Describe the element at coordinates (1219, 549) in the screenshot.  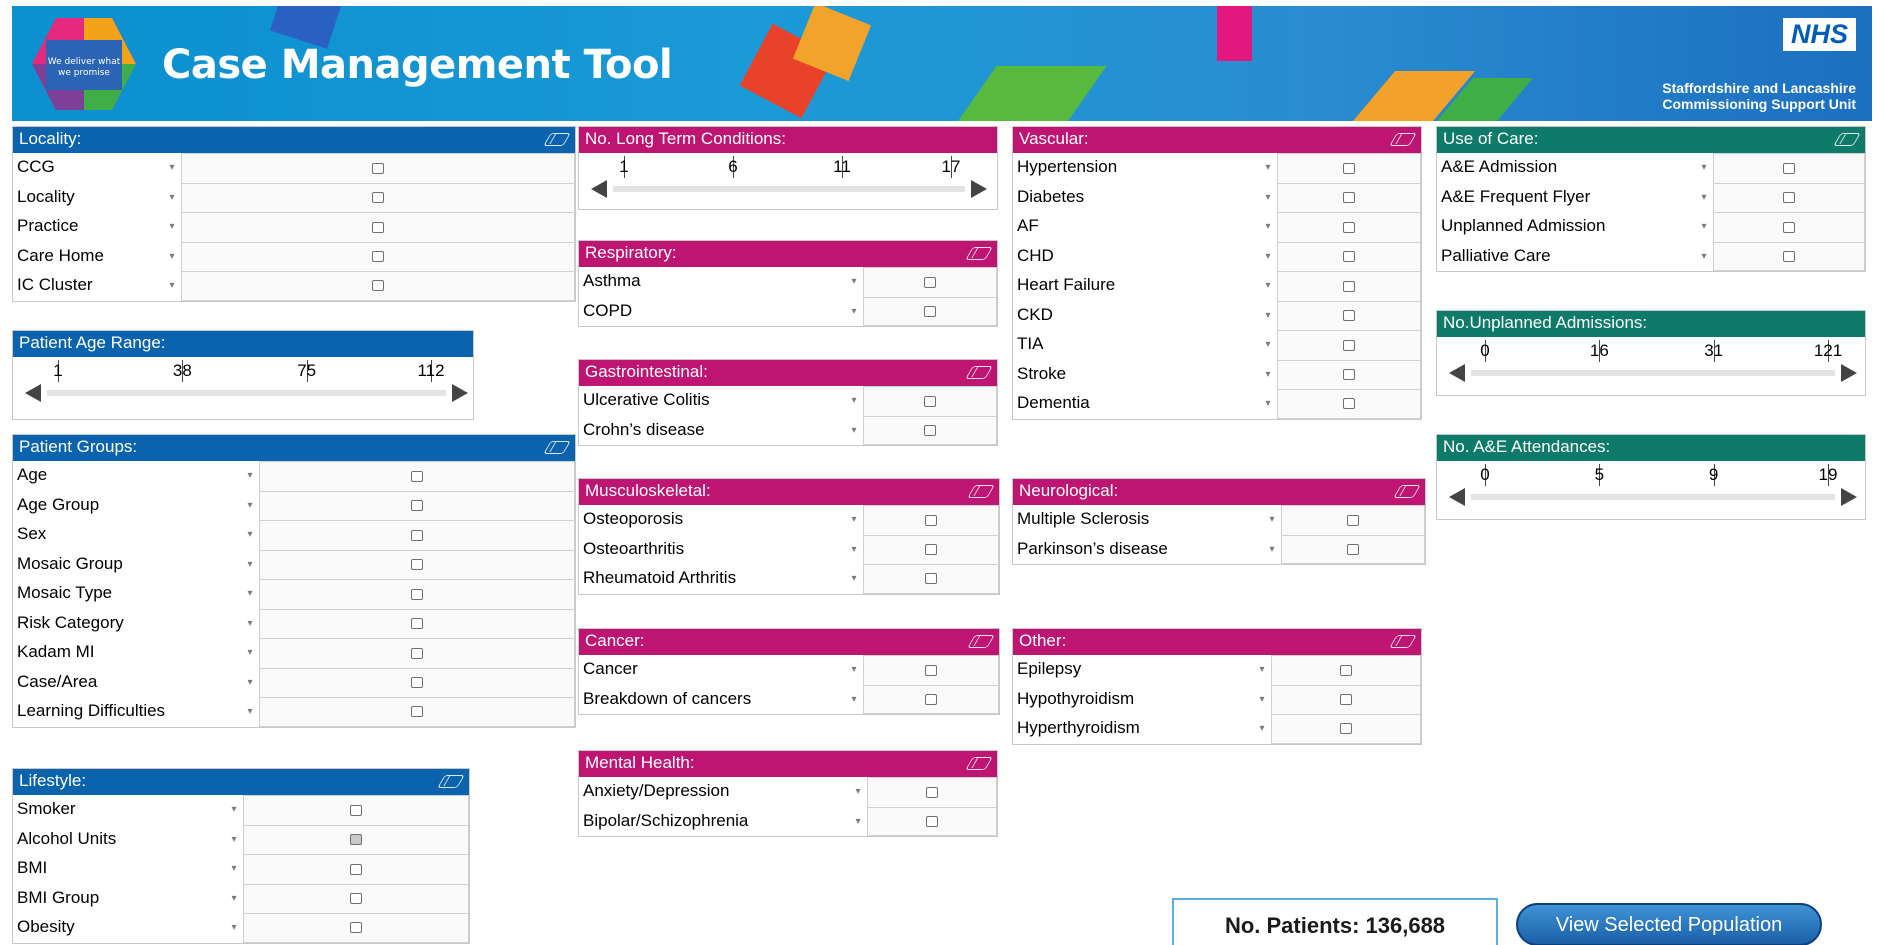
I see `filter-row: Parkinson’s disease ▾` at that location.